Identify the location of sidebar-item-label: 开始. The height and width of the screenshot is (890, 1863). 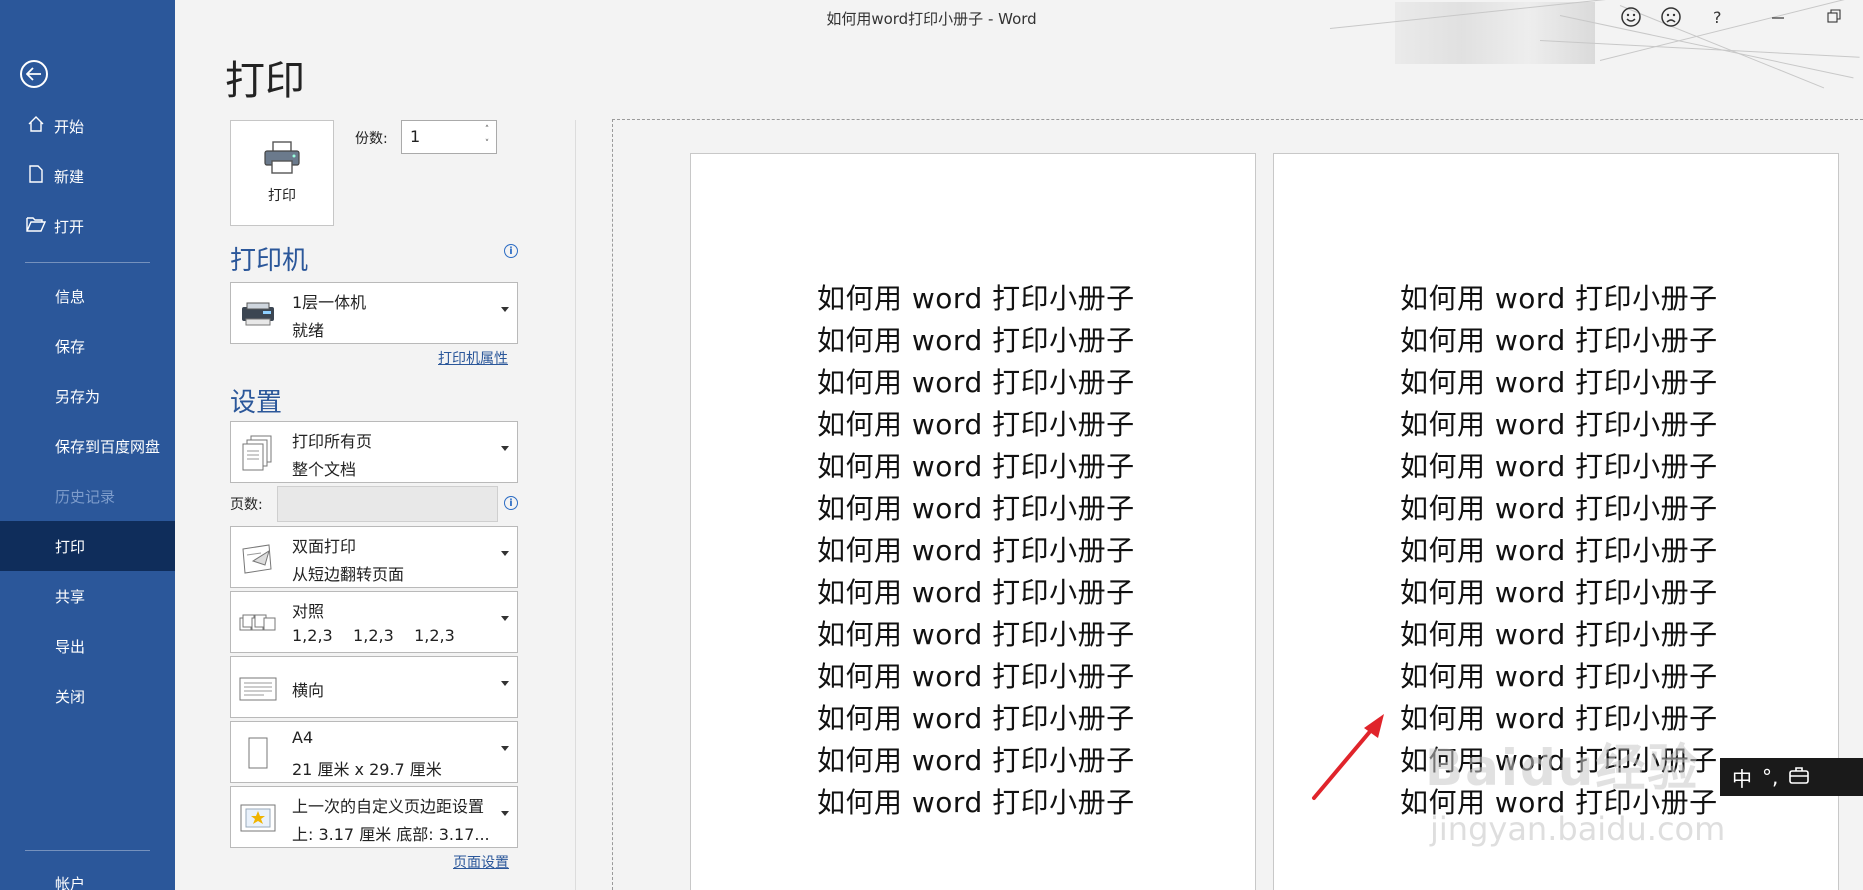
(69, 126).